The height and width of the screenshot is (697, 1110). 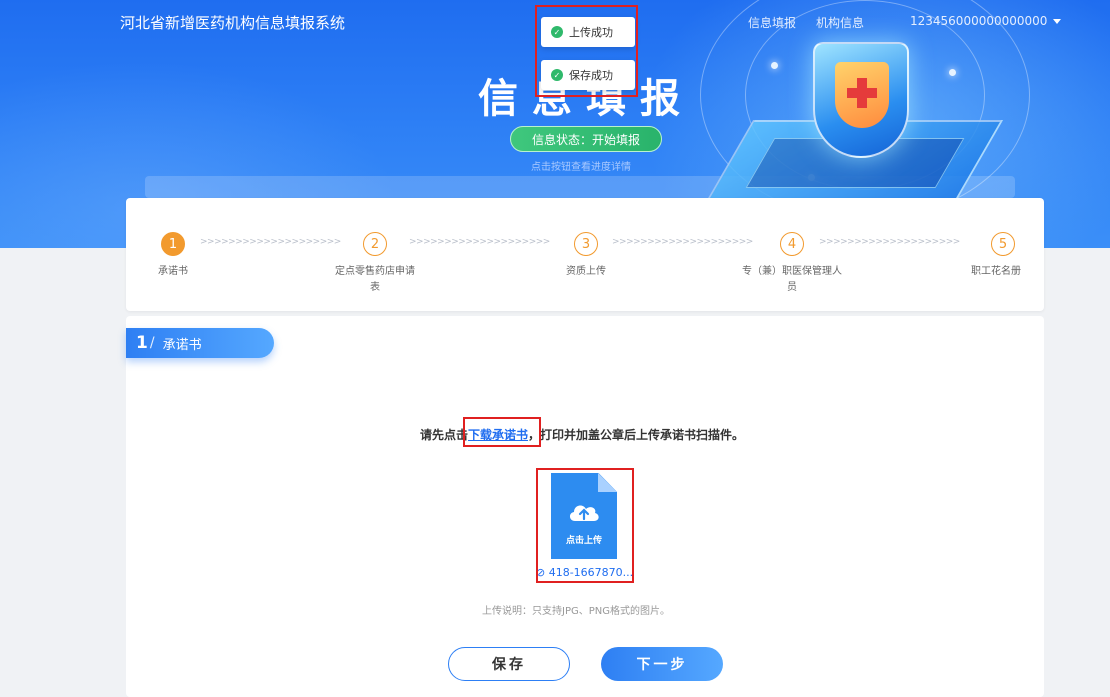 What do you see at coordinates (772, 22) in the screenshot?
I see `nav-info-fill: 信息填报` at bounding box center [772, 22].